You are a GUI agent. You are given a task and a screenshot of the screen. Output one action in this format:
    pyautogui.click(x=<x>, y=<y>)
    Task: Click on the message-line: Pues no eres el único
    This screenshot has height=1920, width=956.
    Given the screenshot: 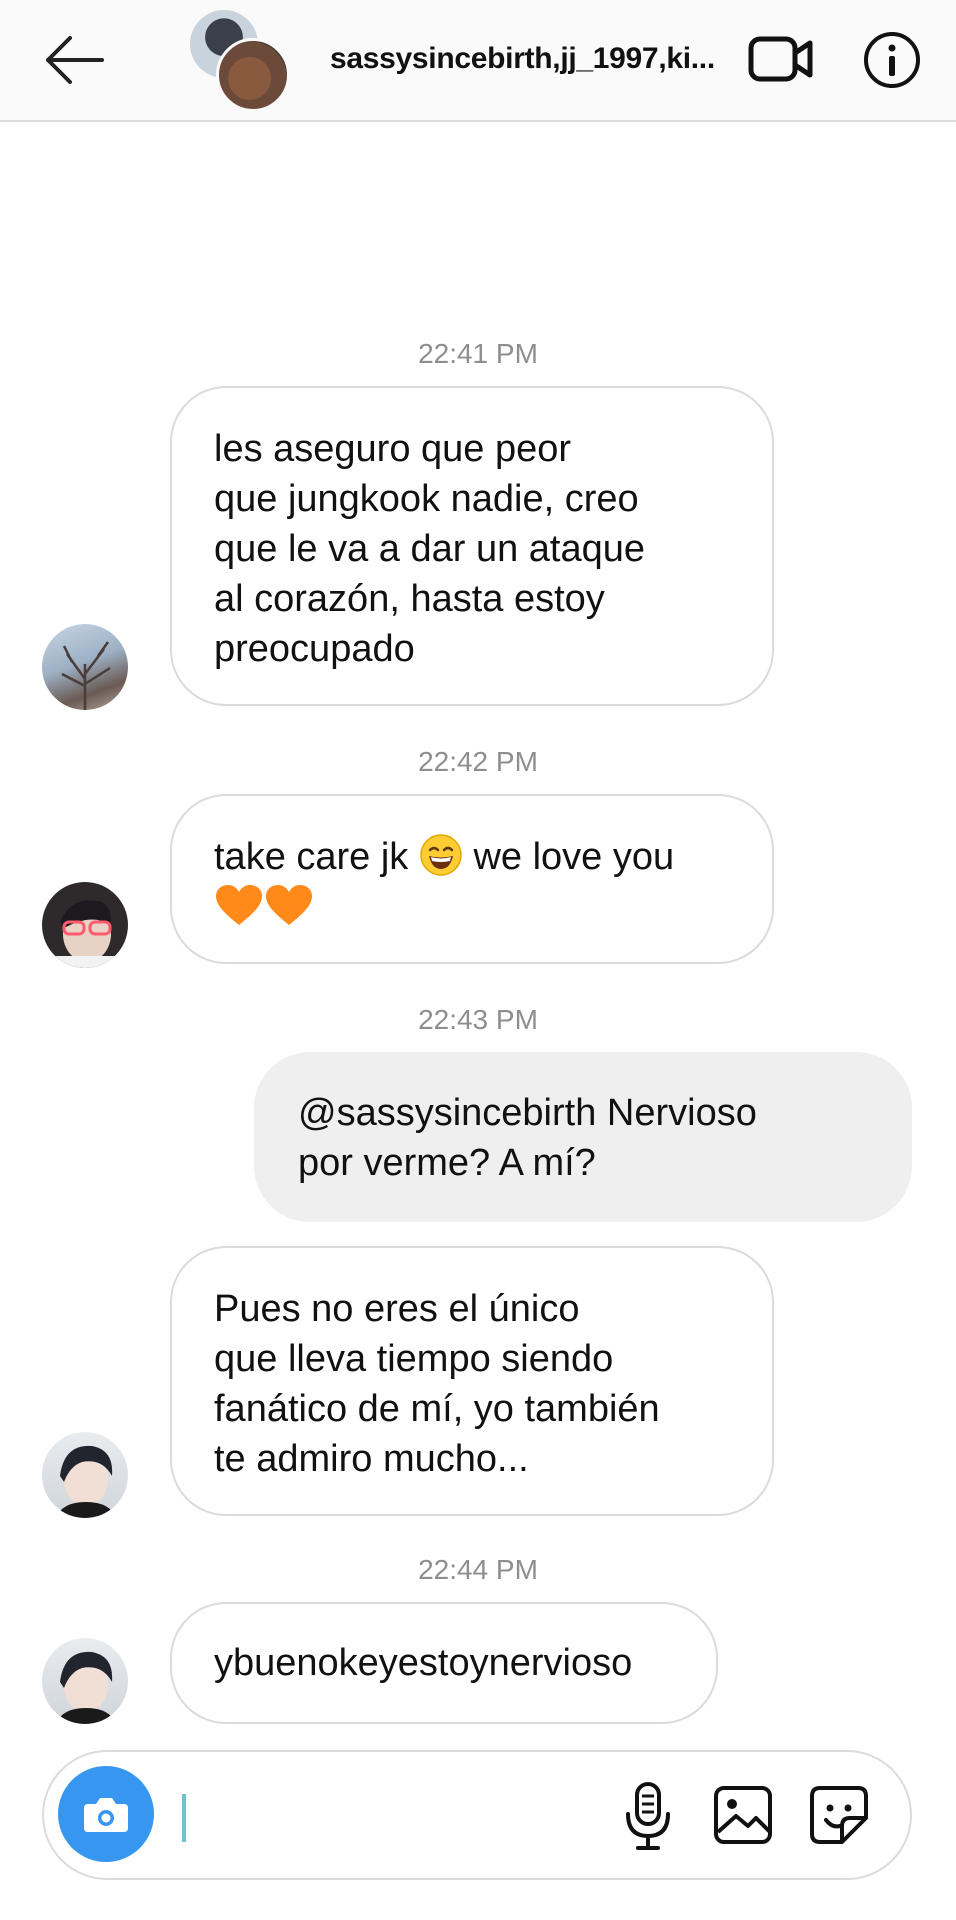 What is the action you would take?
    pyautogui.click(x=397, y=1309)
    